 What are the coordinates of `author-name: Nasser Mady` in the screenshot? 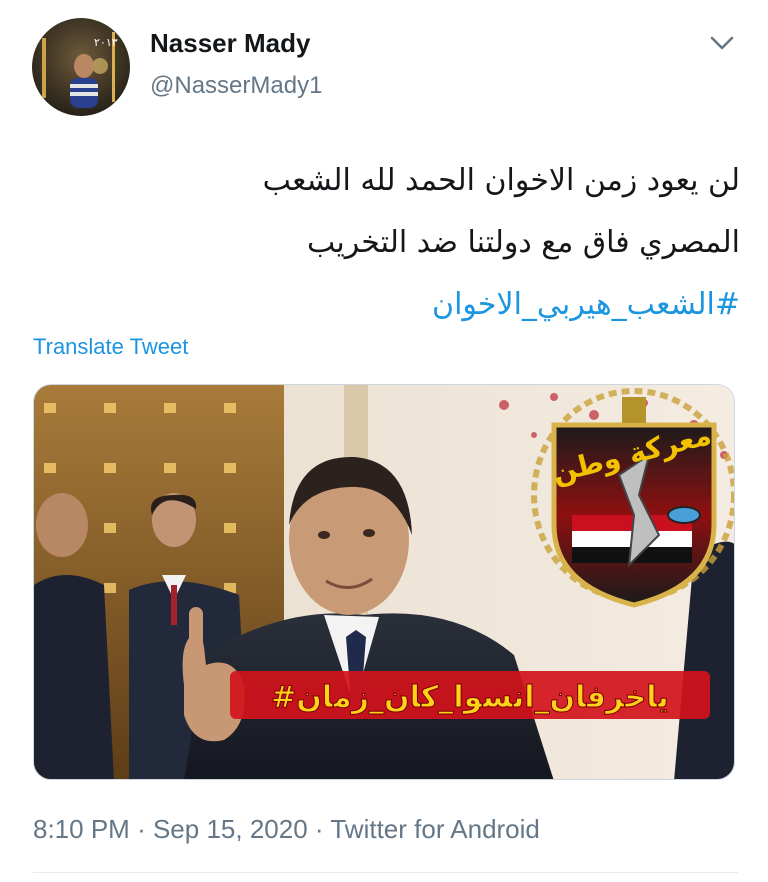 It's located at (230, 43).